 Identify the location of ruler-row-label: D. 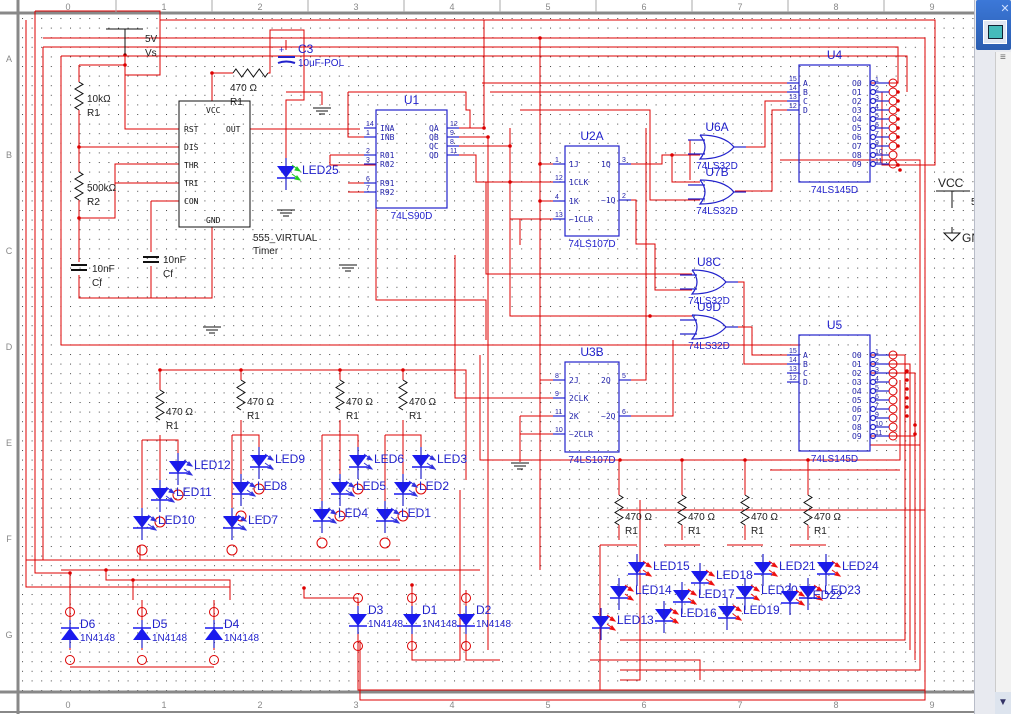
(9, 347).